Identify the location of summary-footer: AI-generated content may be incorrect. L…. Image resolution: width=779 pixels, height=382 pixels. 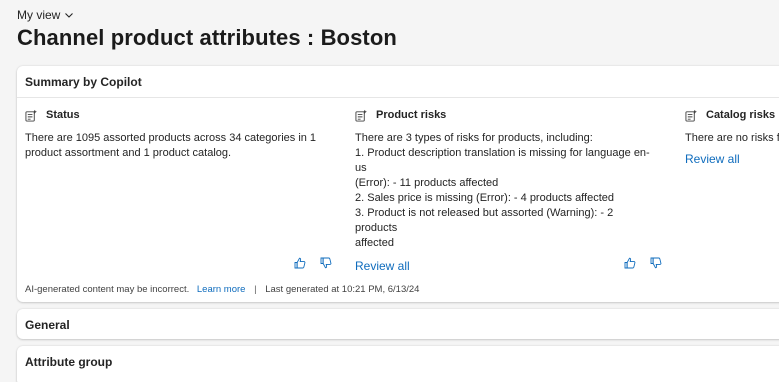
(222, 289).